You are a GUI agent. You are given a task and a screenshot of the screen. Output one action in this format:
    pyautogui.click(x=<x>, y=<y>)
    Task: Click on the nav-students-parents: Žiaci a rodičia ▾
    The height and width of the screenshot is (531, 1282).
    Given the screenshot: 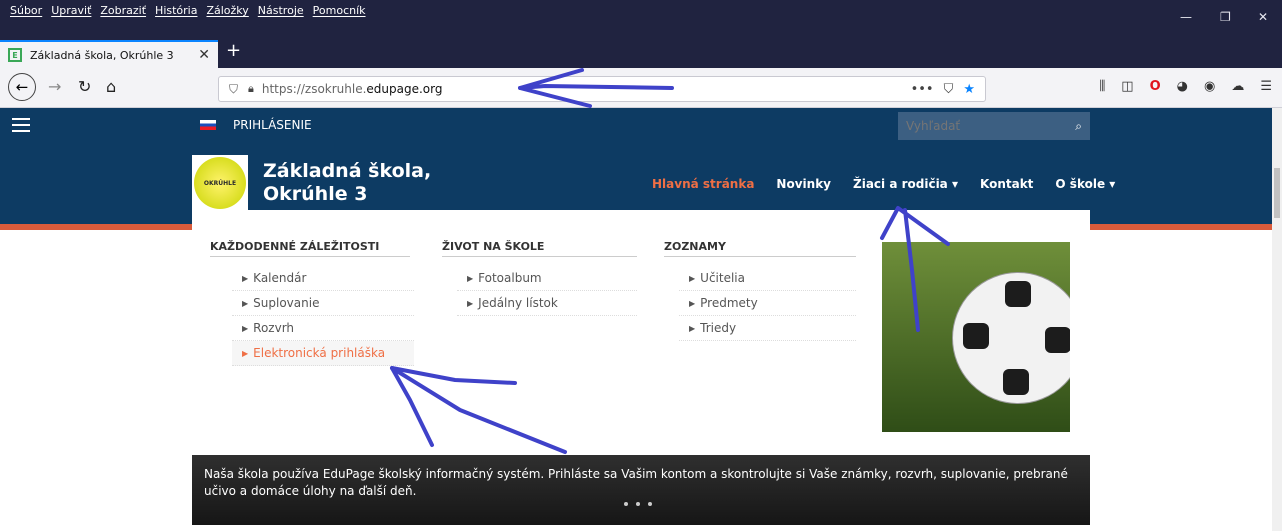 What is the action you would take?
    pyautogui.click(x=905, y=184)
    